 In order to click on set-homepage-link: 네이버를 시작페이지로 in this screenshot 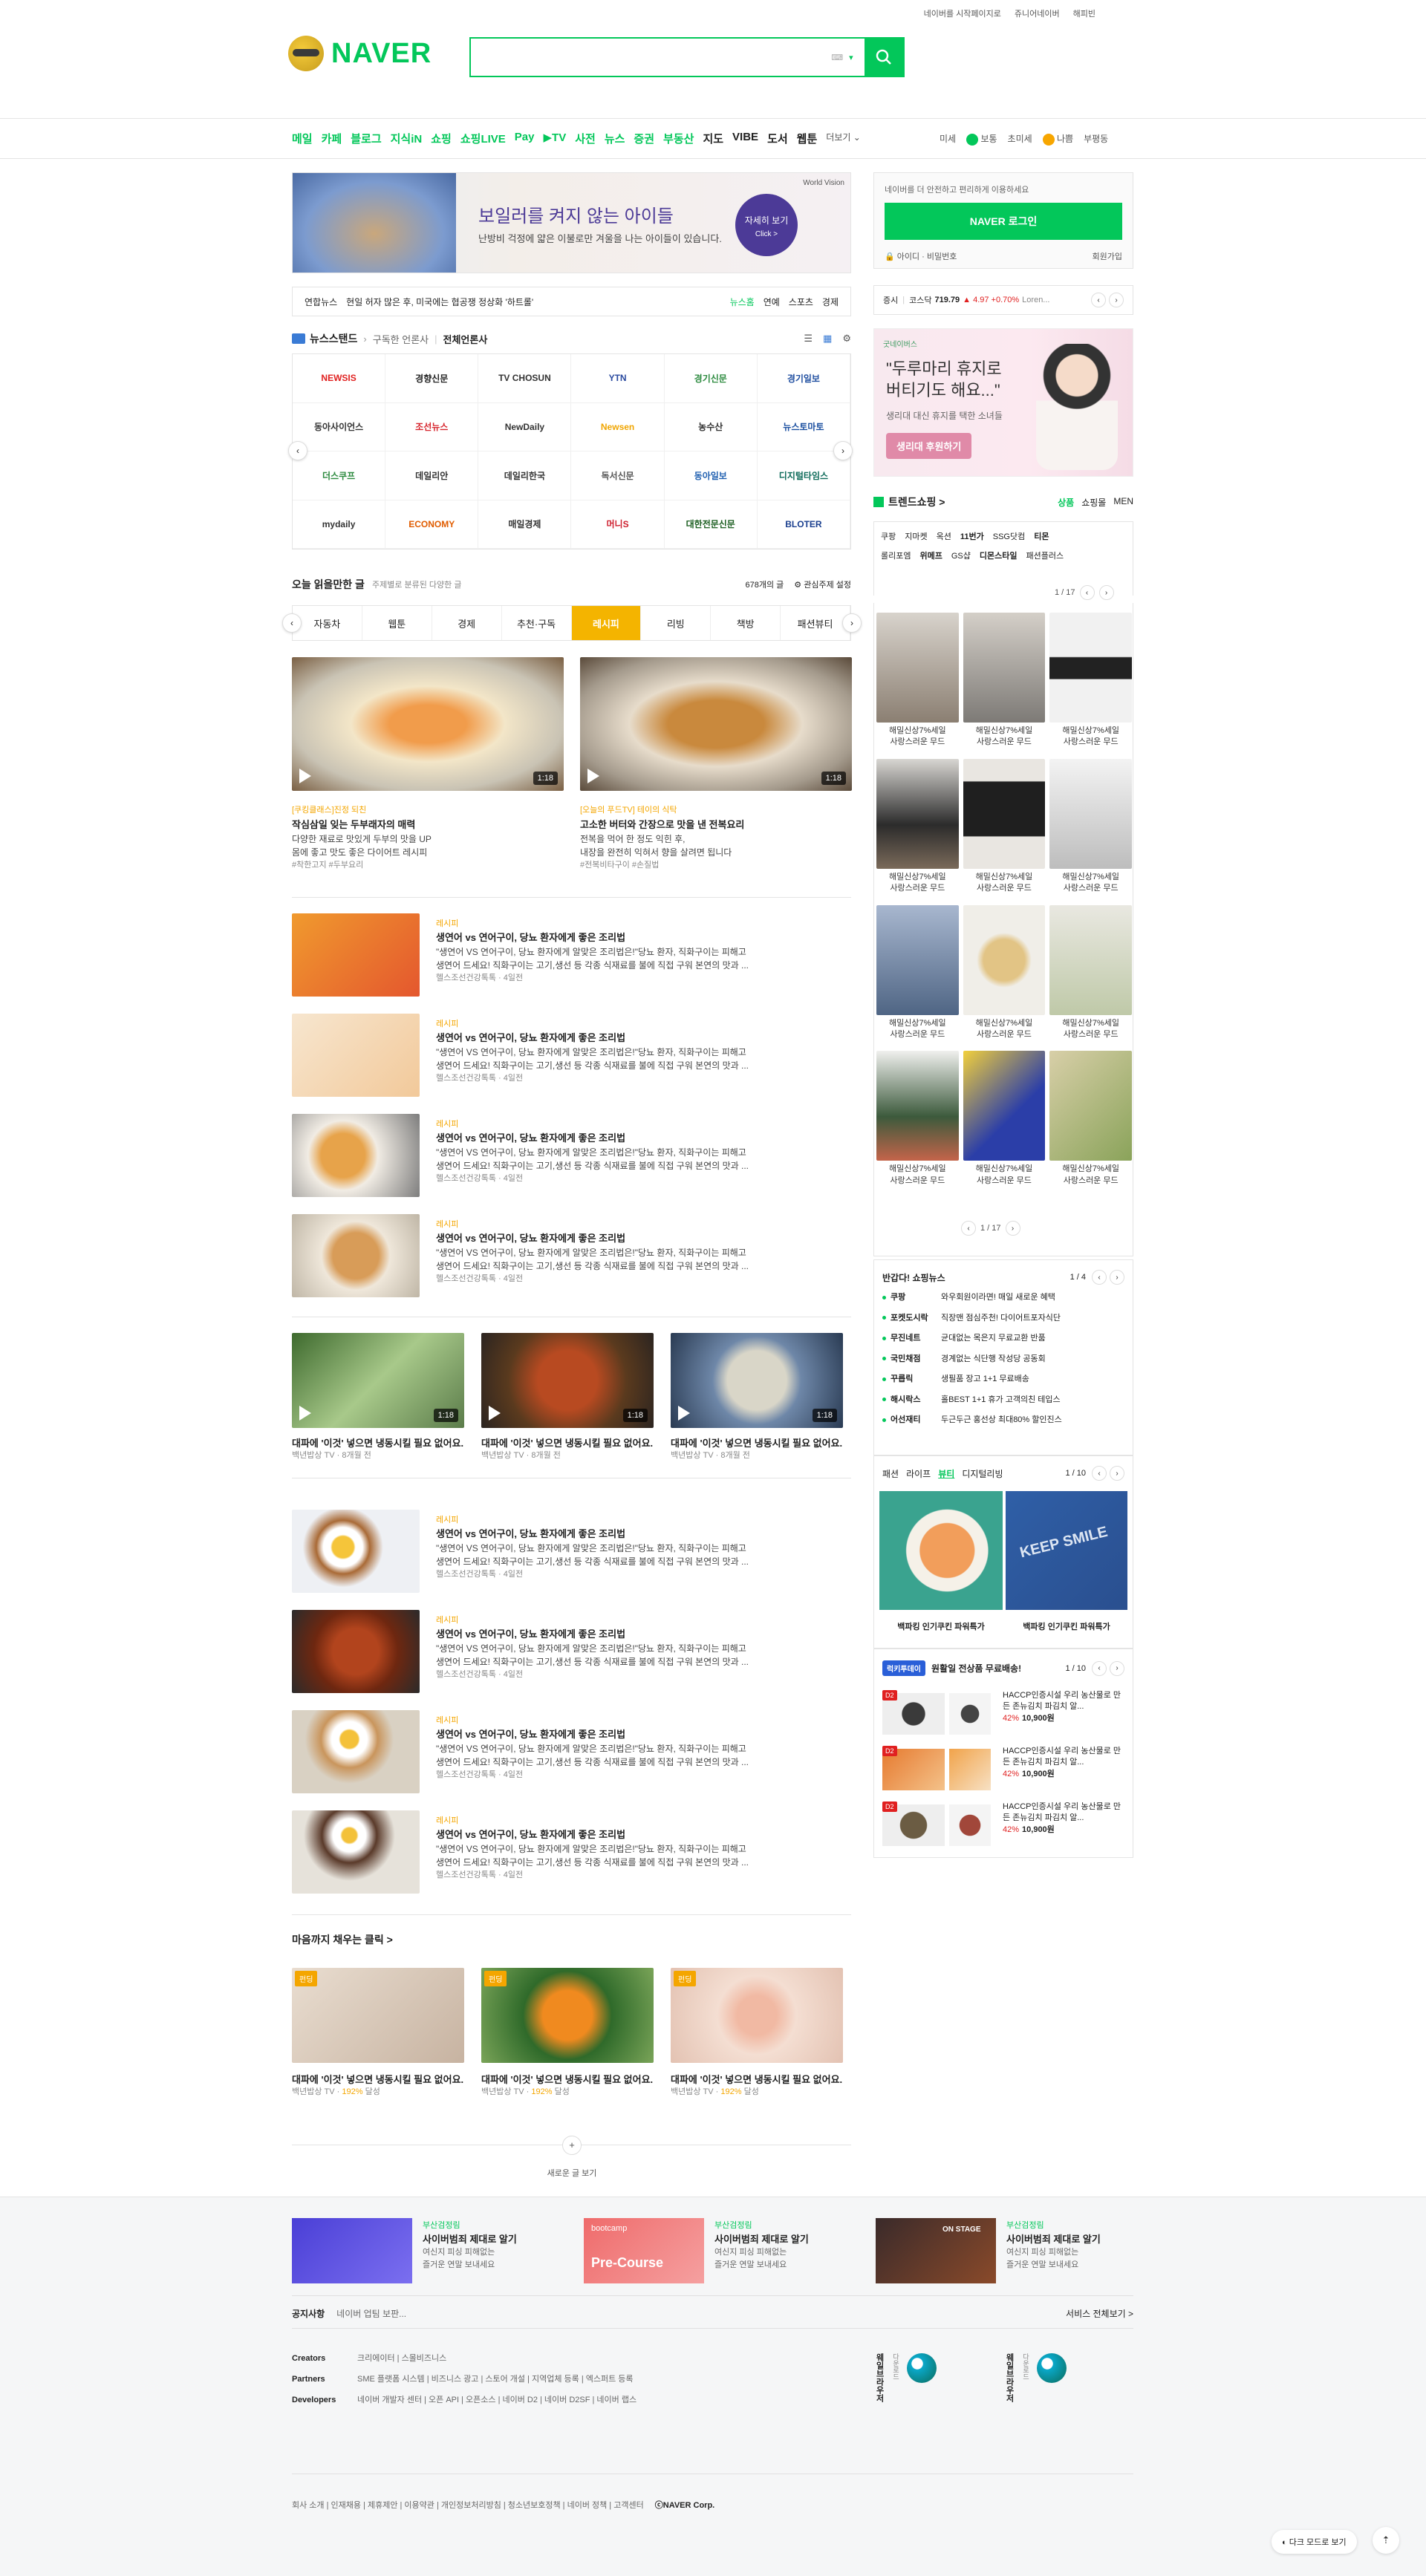, I will do `click(962, 13)`.